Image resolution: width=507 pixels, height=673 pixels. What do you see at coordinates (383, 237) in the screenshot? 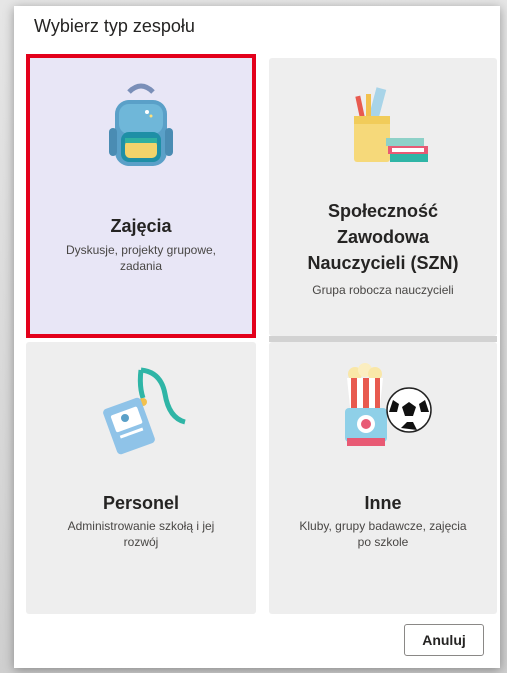
I see `card-title: Społeczność Zawodowa Nauczycieli (SZN)` at bounding box center [383, 237].